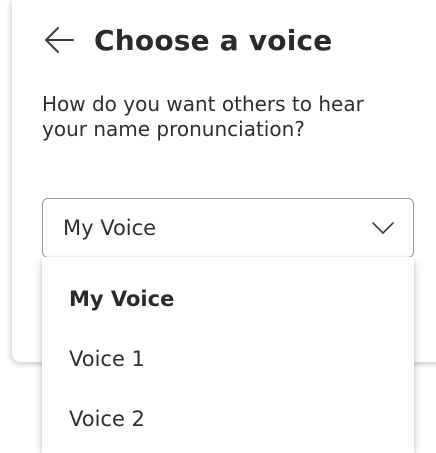 This screenshot has height=453, width=436. What do you see at coordinates (383, 228) in the screenshot?
I see `chevron-down-icon` at bounding box center [383, 228].